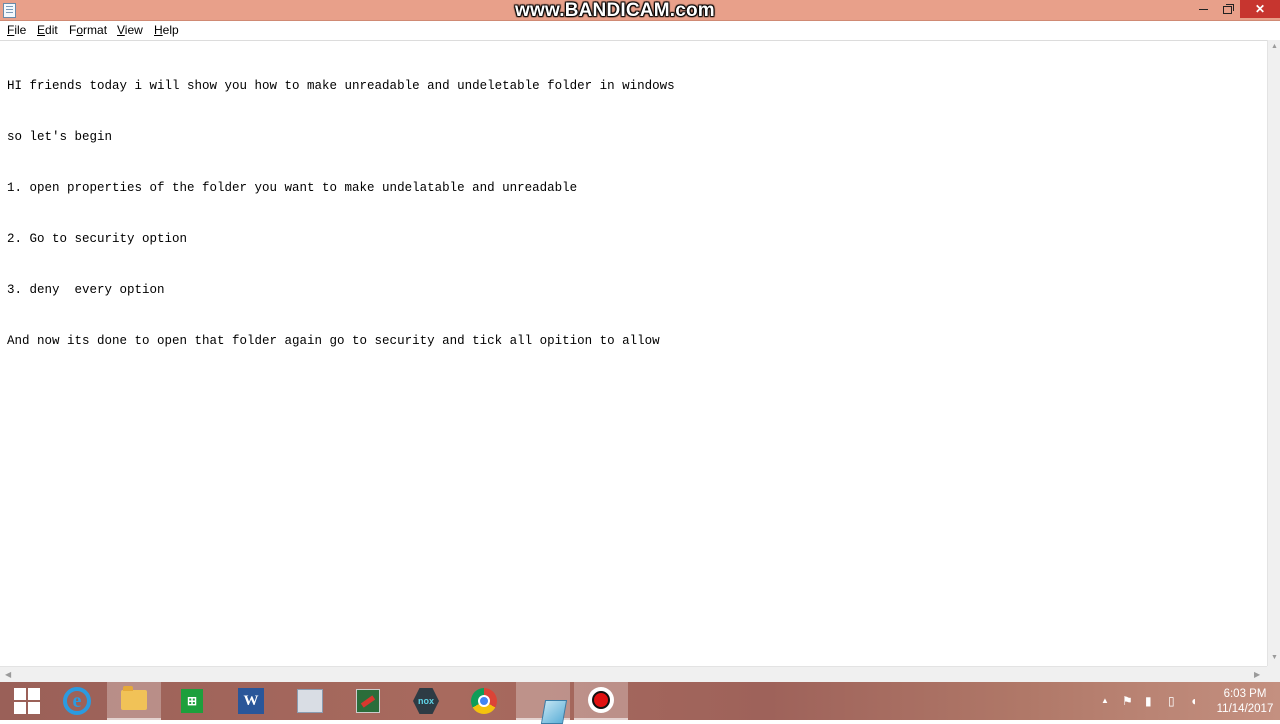  I want to click on power-icon: ▯, so click(1171, 701).